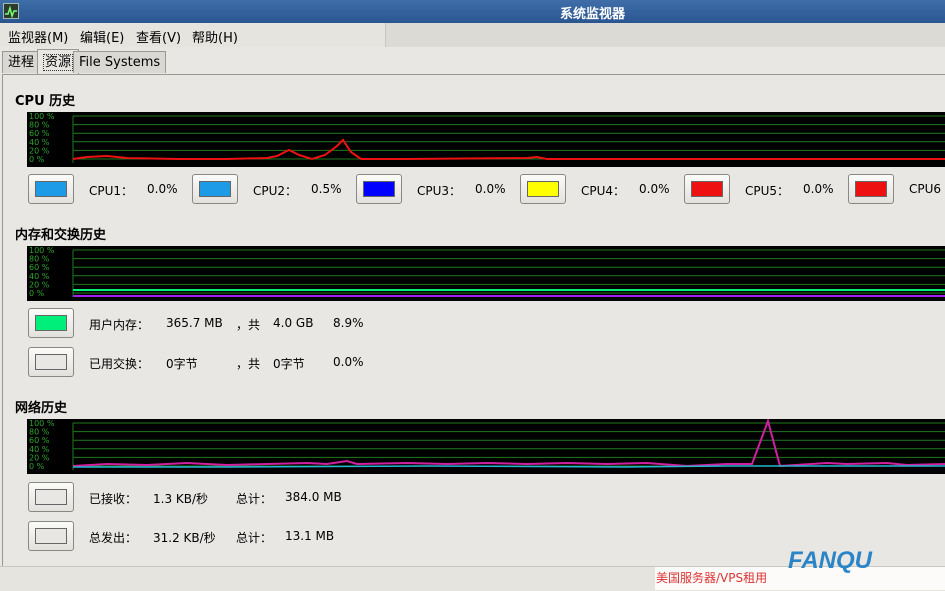 Image resolution: width=945 pixels, height=591 pixels. I want to click on cpu1-color-swatch, so click(51, 189).